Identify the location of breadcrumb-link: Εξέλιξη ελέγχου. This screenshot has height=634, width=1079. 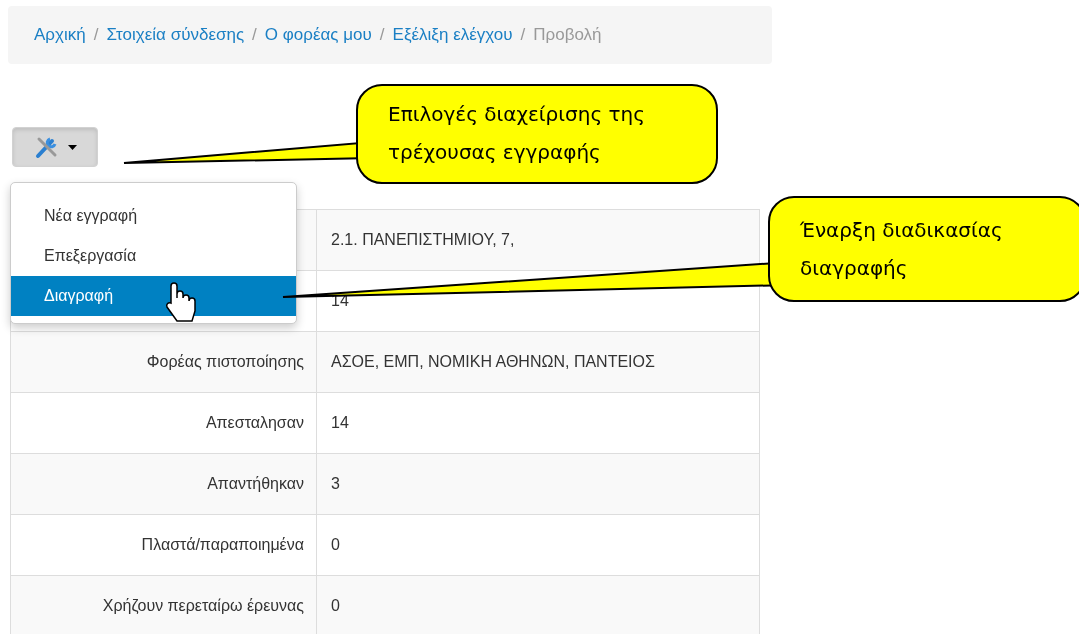
(452, 35).